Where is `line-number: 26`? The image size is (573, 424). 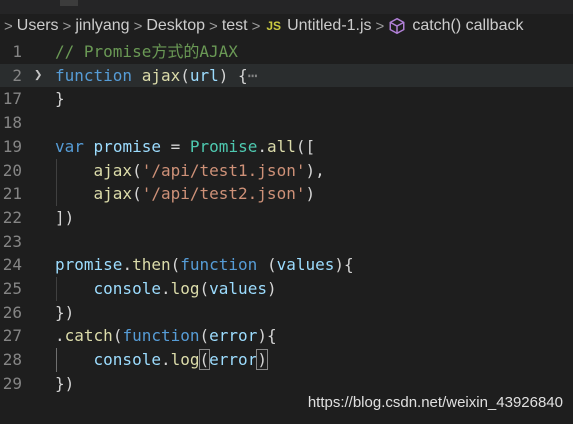 line-number: 26 is located at coordinates (12, 312).